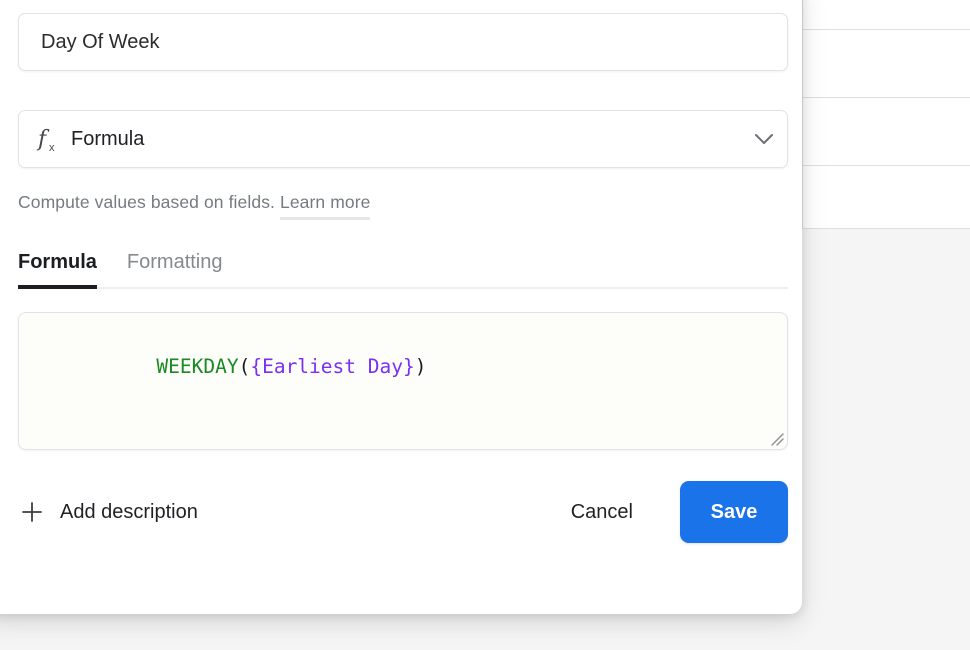 This screenshot has height=650, width=970. What do you see at coordinates (602, 512) in the screenshot?
I see `cancel-button: Cancel` at bounding box center [602, 512].